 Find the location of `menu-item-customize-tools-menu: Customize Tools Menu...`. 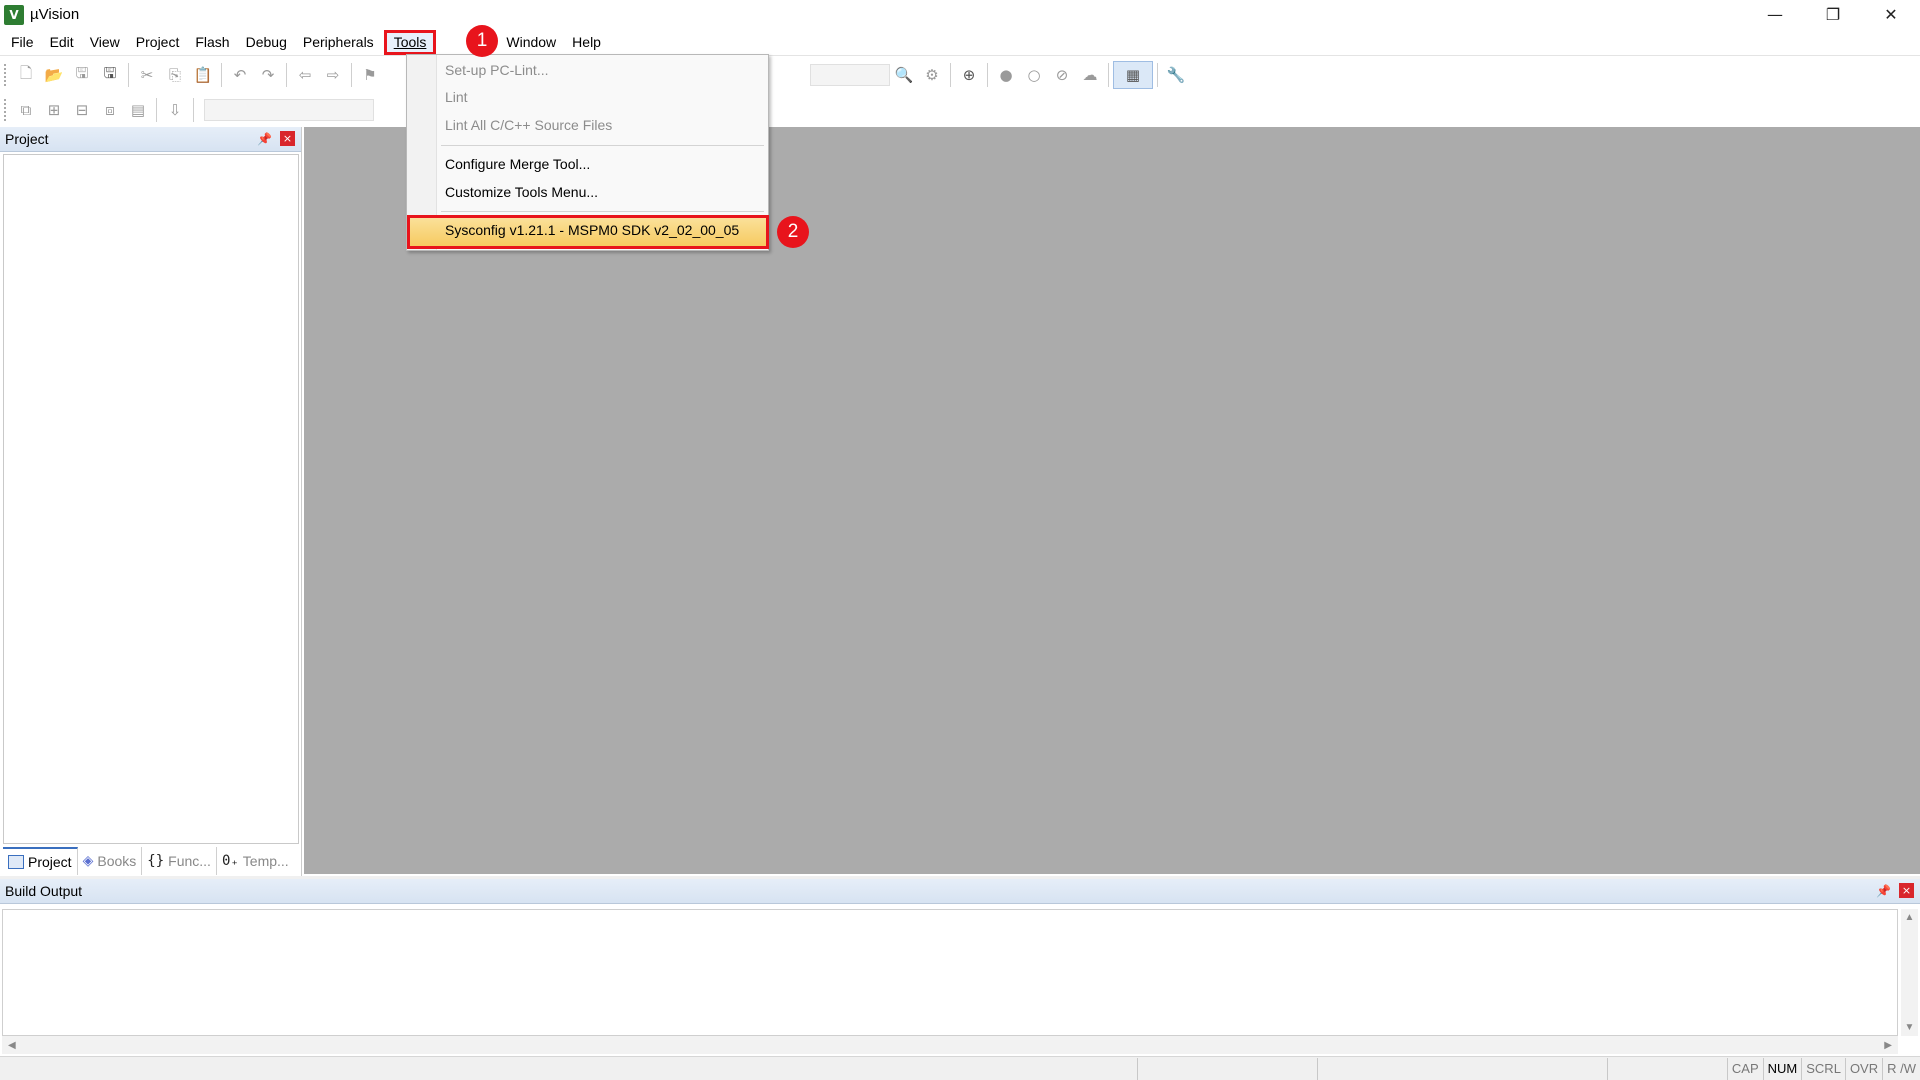

menu-item-customize-tools-menu: Customize Tools Menu... is located at coordinates (521, 192).